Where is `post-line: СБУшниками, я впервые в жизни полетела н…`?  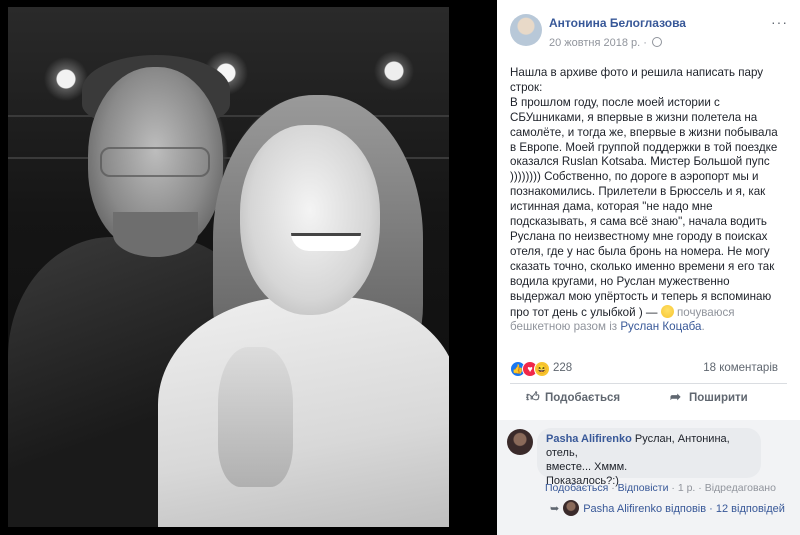
post-line: СБУшниками, я впервые в жизни полетела н… is located at coordinates (634, 117).